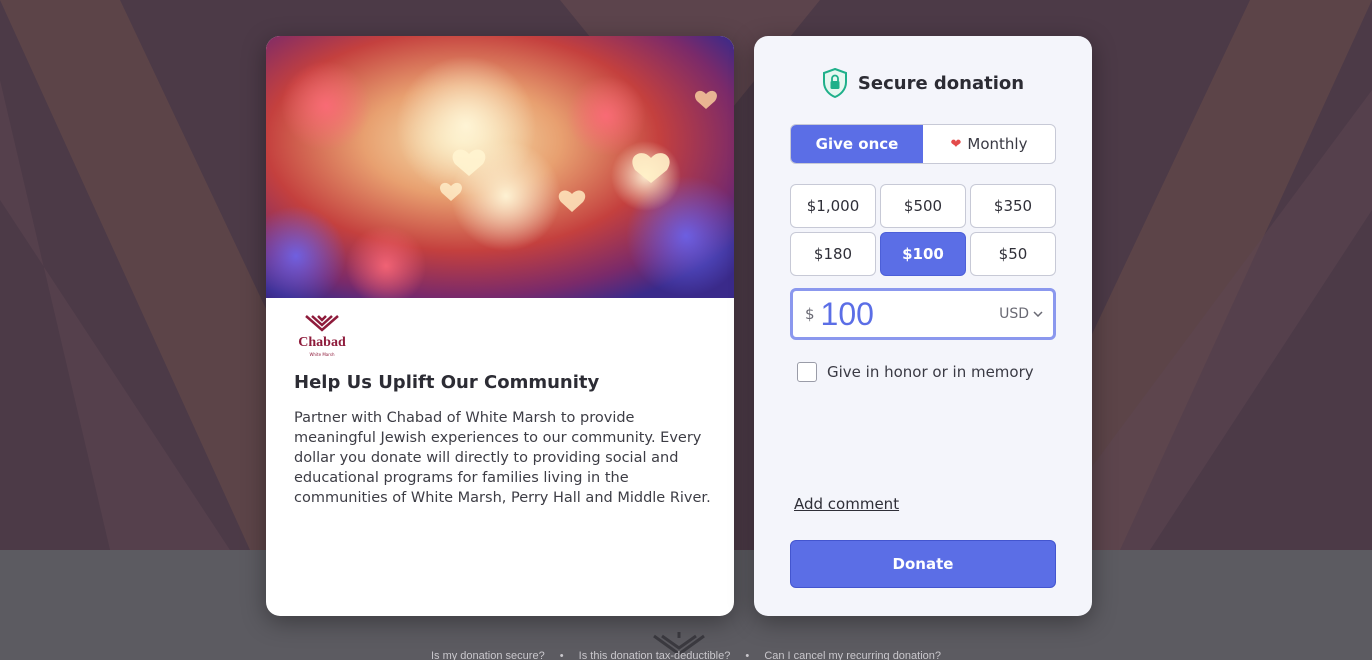 The height and width of the screenshot is (660, 1372). Describe the element at coordinates (910, 314) in the screenshot. I see `amount-value: 100` at that location.